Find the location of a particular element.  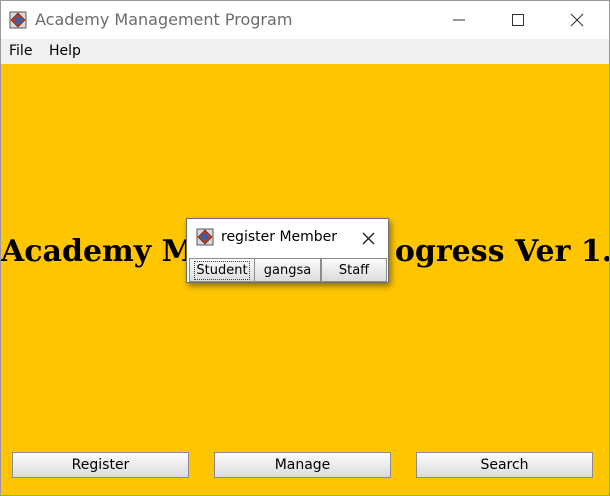

manage-button: Manage is located at coordinates (302, 465).